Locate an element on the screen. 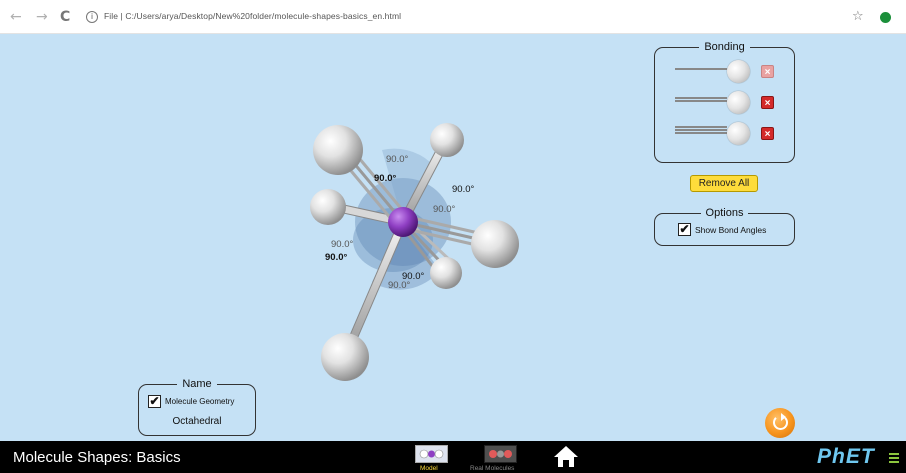  geometry-name: Octahedral is located at coordinates (197, 421).